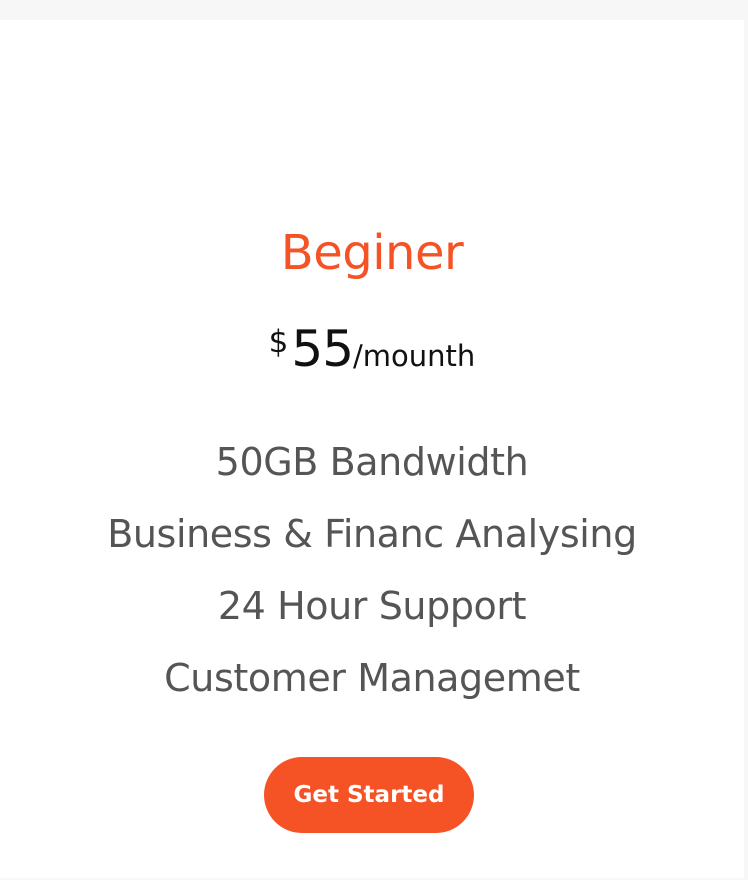 Image resolution: width=748 pixels, height=880 pixels. What do you see at coordinates (414, 356) in the screenshot?
I see `price-period: /mounth` at bounding box center [414, 356].